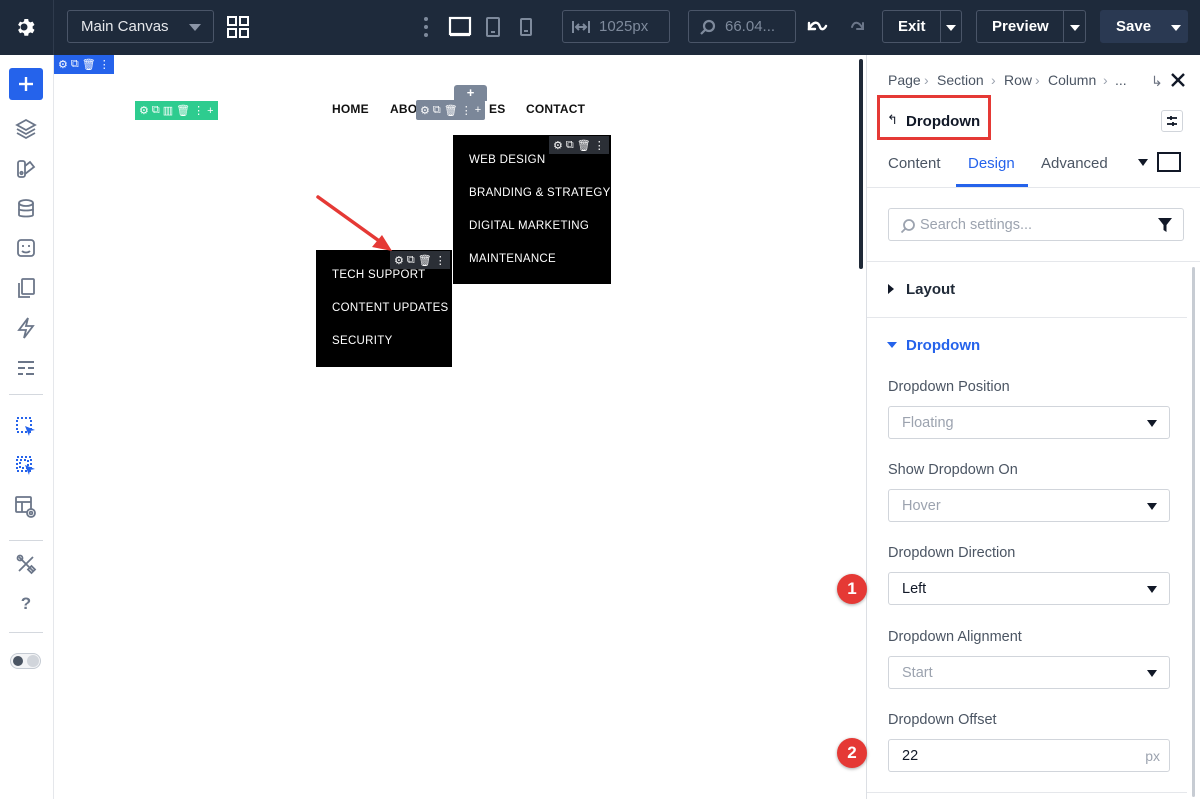  I want to click on dynamic-content-icon, so click(26, 248).